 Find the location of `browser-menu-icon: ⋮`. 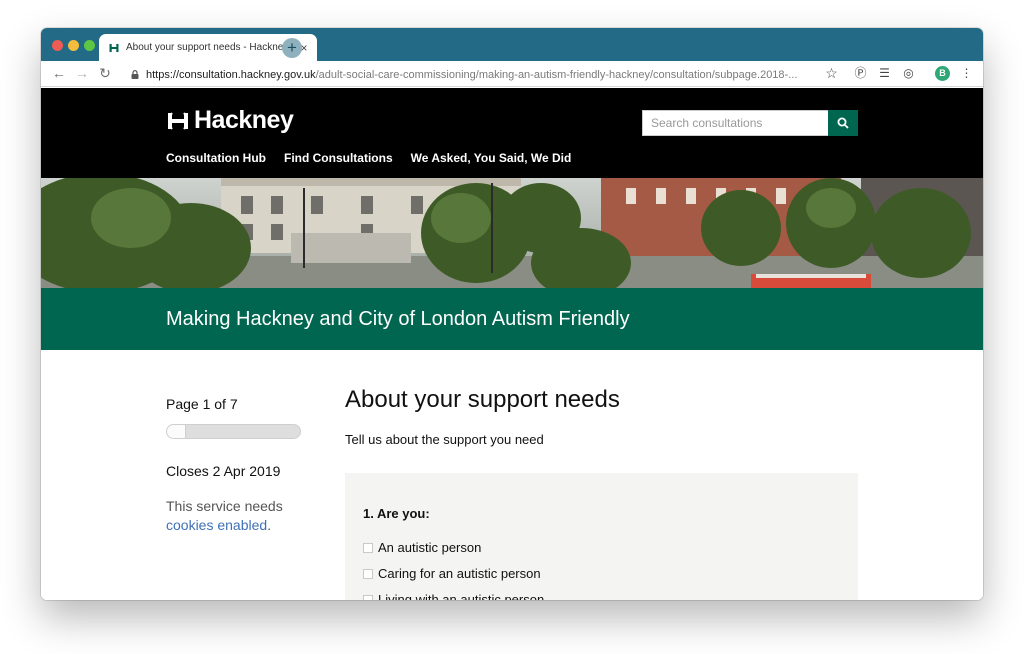

browser-menu-icon: ⋮ is located at coordinates (966, 73).